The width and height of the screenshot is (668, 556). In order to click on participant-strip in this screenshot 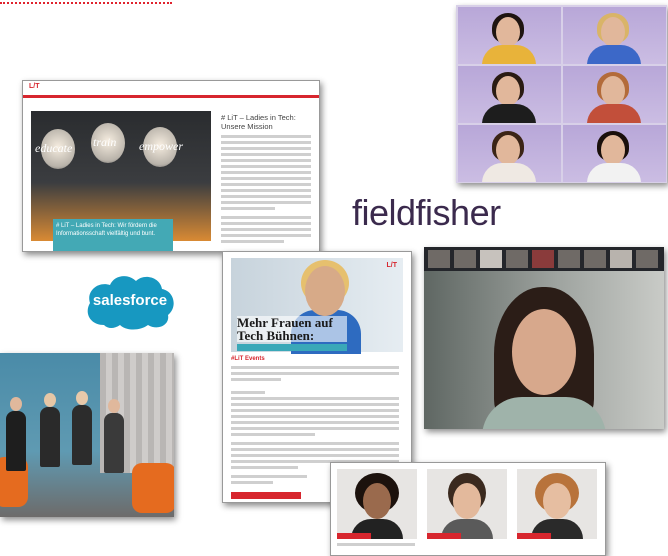, I will do `click(544, 259)`.